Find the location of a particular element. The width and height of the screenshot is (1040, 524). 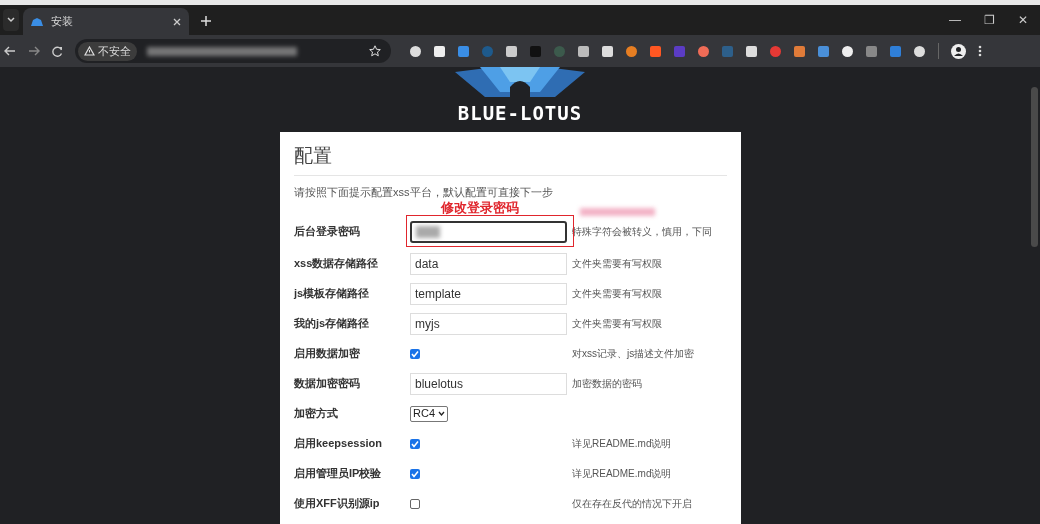

reload-icon is located at coordinates (57, 51).